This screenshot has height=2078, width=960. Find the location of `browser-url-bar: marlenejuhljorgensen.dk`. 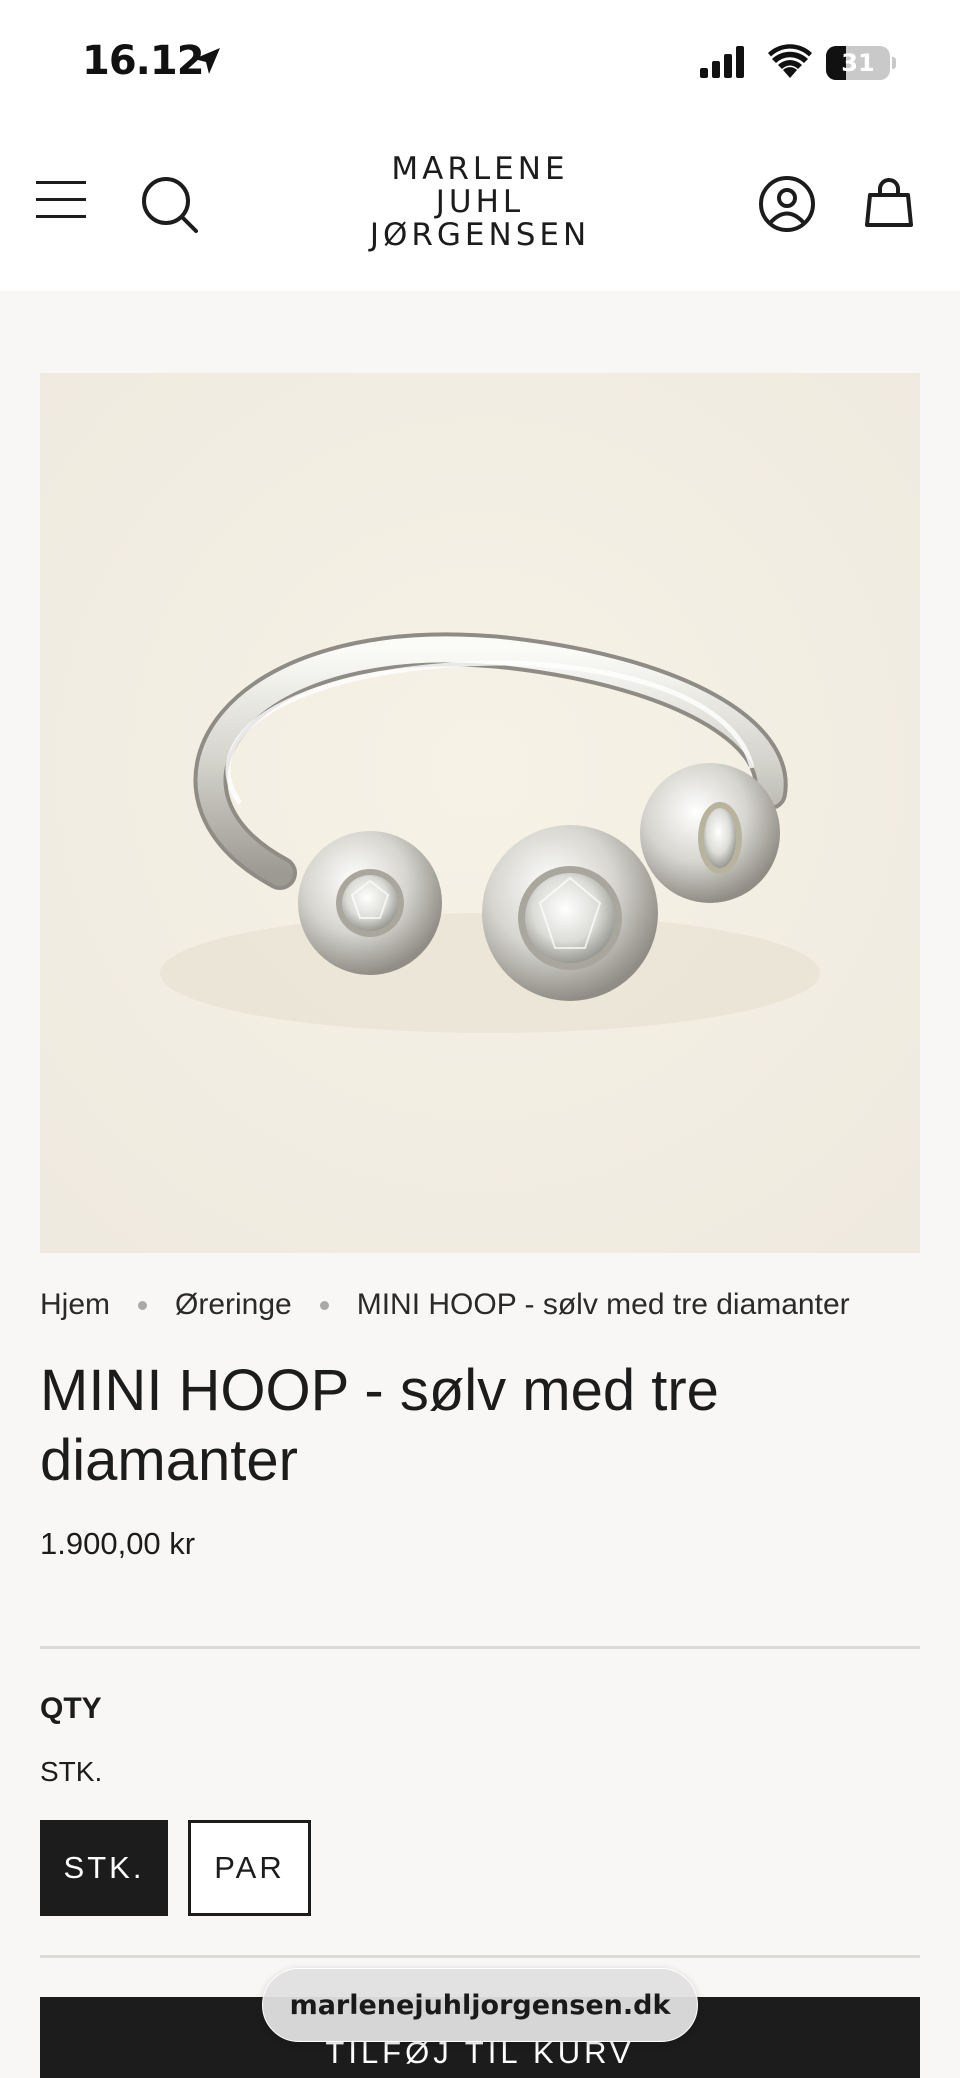

browser-url-bar: marlenejuhljorgensen.dk is located at coordinates (480, 2005).